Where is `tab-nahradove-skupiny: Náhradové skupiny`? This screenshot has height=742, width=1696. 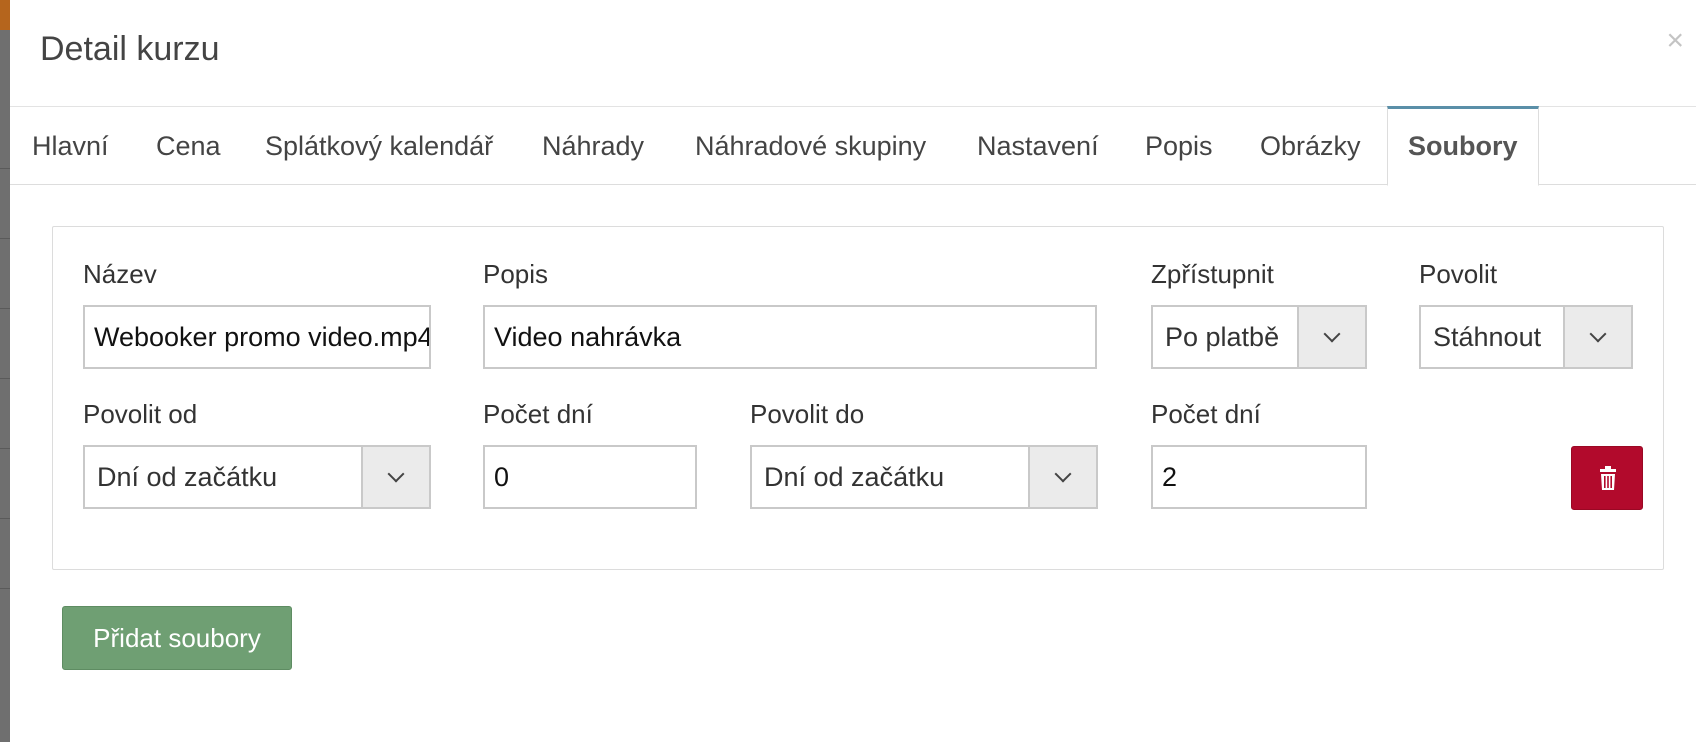 tab-nahradove-skupiny: Náhradové skupiny is located at coordinates (810, 146).